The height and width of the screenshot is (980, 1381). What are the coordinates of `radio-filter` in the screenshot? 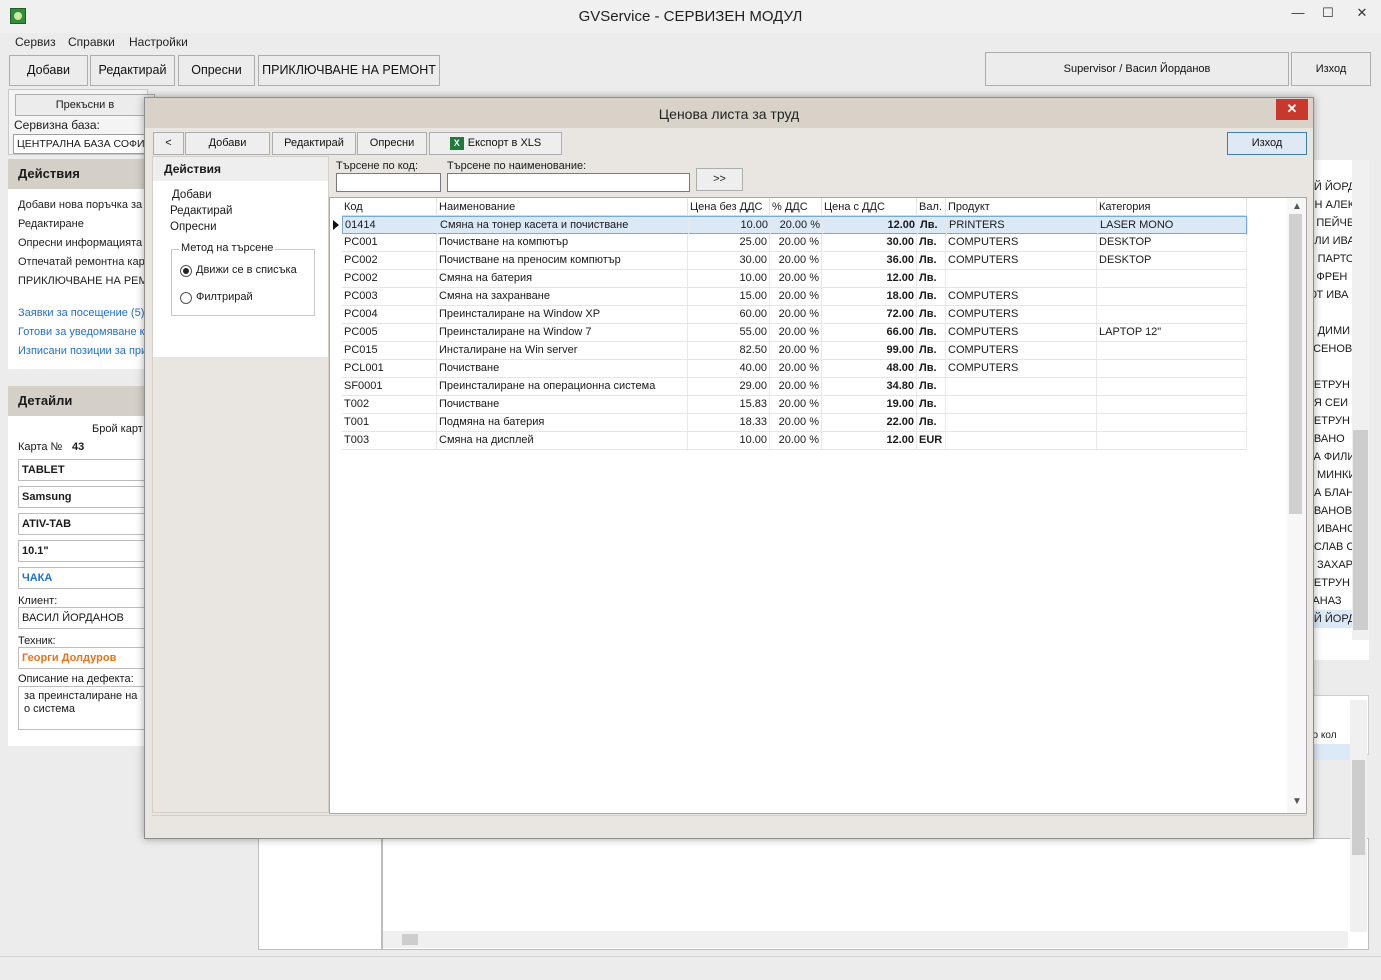 It's located at (186, 298).